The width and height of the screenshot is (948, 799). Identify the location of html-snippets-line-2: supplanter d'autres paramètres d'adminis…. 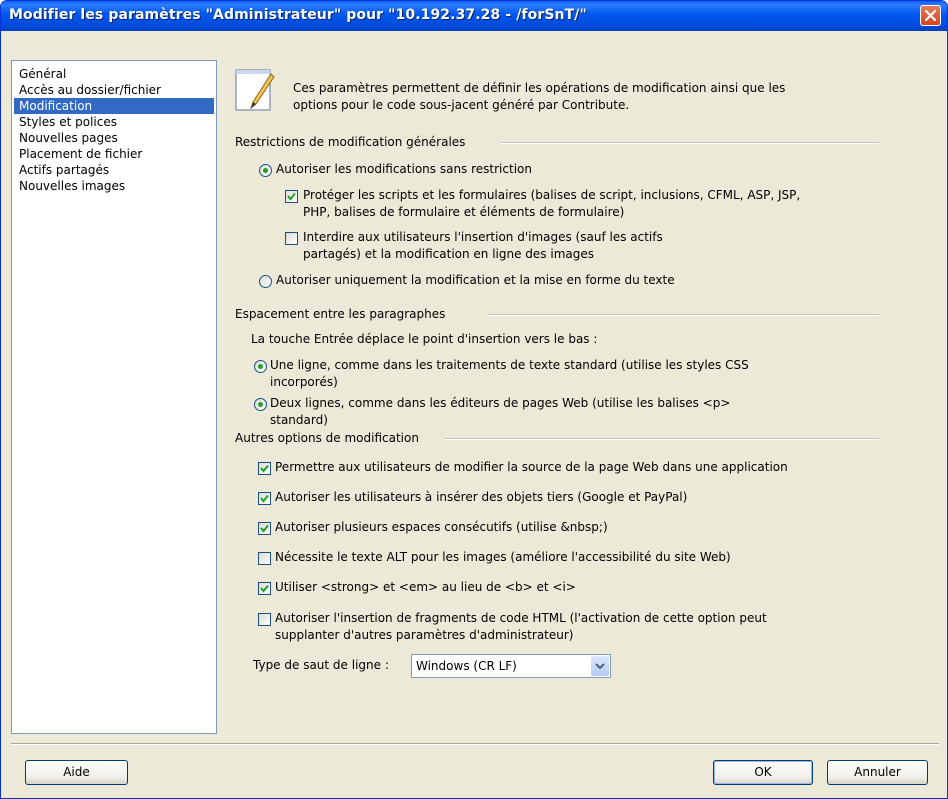
(424, 635).